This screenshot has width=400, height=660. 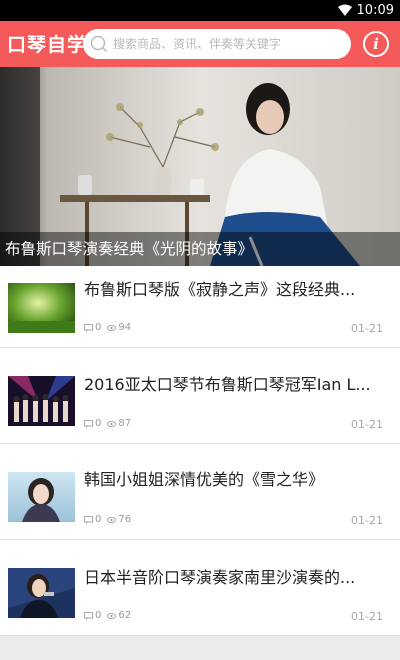 I want to click on search-bar, so click(x=217, y=44).